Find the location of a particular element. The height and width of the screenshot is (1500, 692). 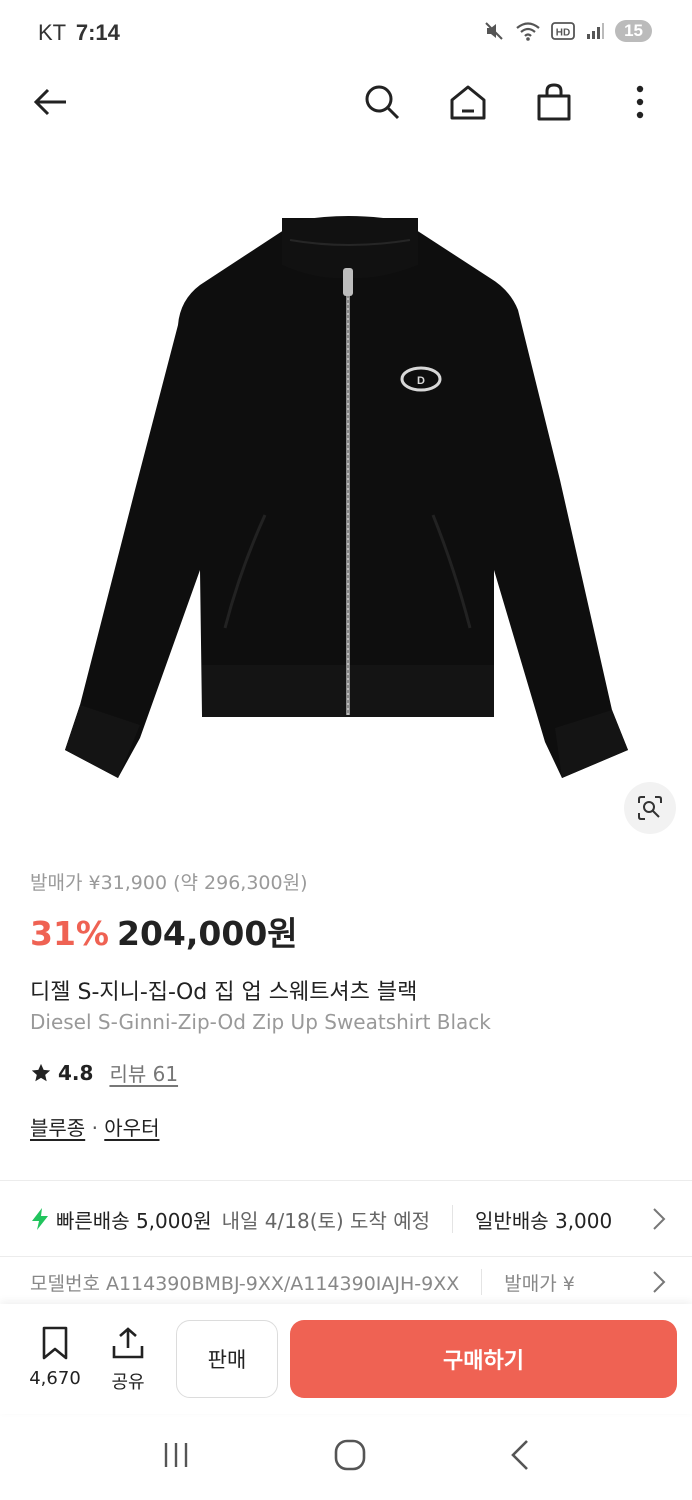

share-label: 공유 is located at coordinates (128, 1382).